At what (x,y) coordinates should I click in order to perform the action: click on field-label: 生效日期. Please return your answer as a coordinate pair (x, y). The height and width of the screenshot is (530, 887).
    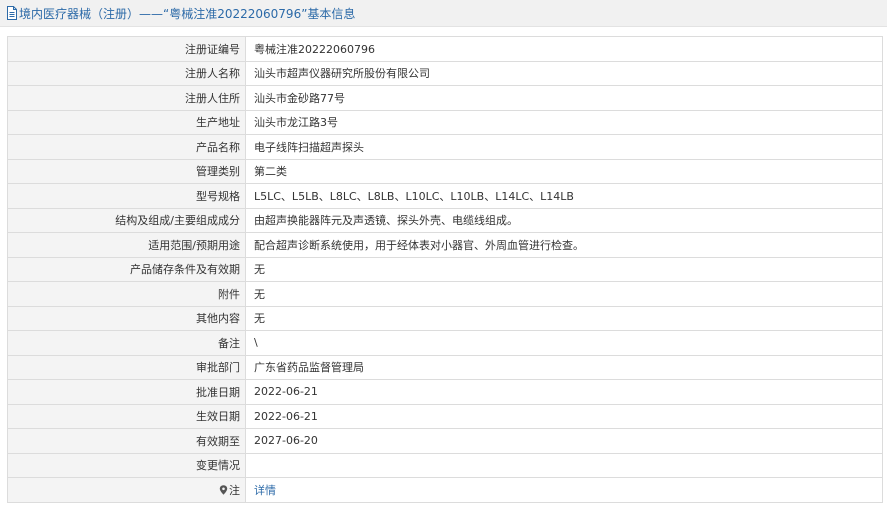
    Looking at the image, I should click on (126, 416).